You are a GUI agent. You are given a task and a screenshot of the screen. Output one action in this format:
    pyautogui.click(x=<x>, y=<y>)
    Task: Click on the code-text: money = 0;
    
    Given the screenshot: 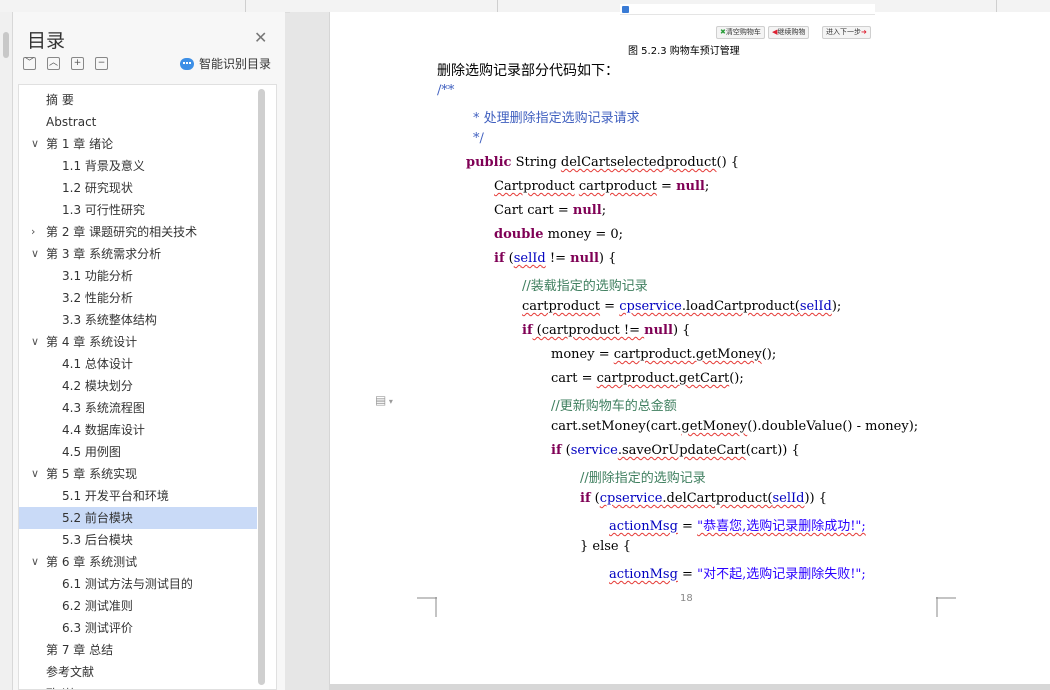 What is the action you would take?
    pyautogui.click(x=583, y=234)
    